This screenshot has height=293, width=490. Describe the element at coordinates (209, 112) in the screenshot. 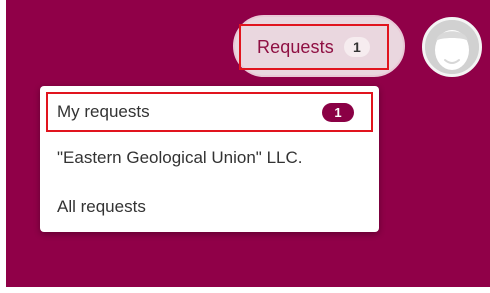

I see `menu-item-my-requests: My requests 1` at that location.